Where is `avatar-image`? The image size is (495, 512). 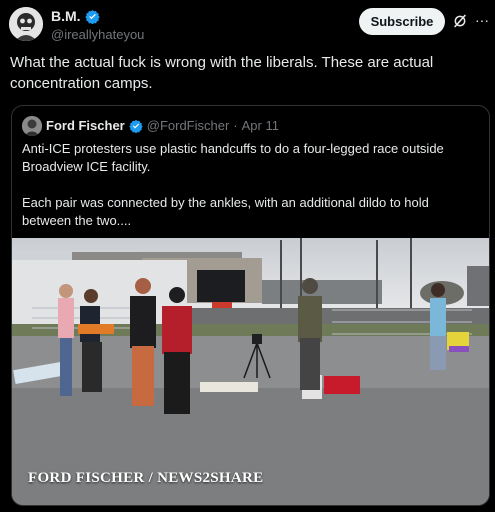
avatar-image is located at coordinates (26, 24).